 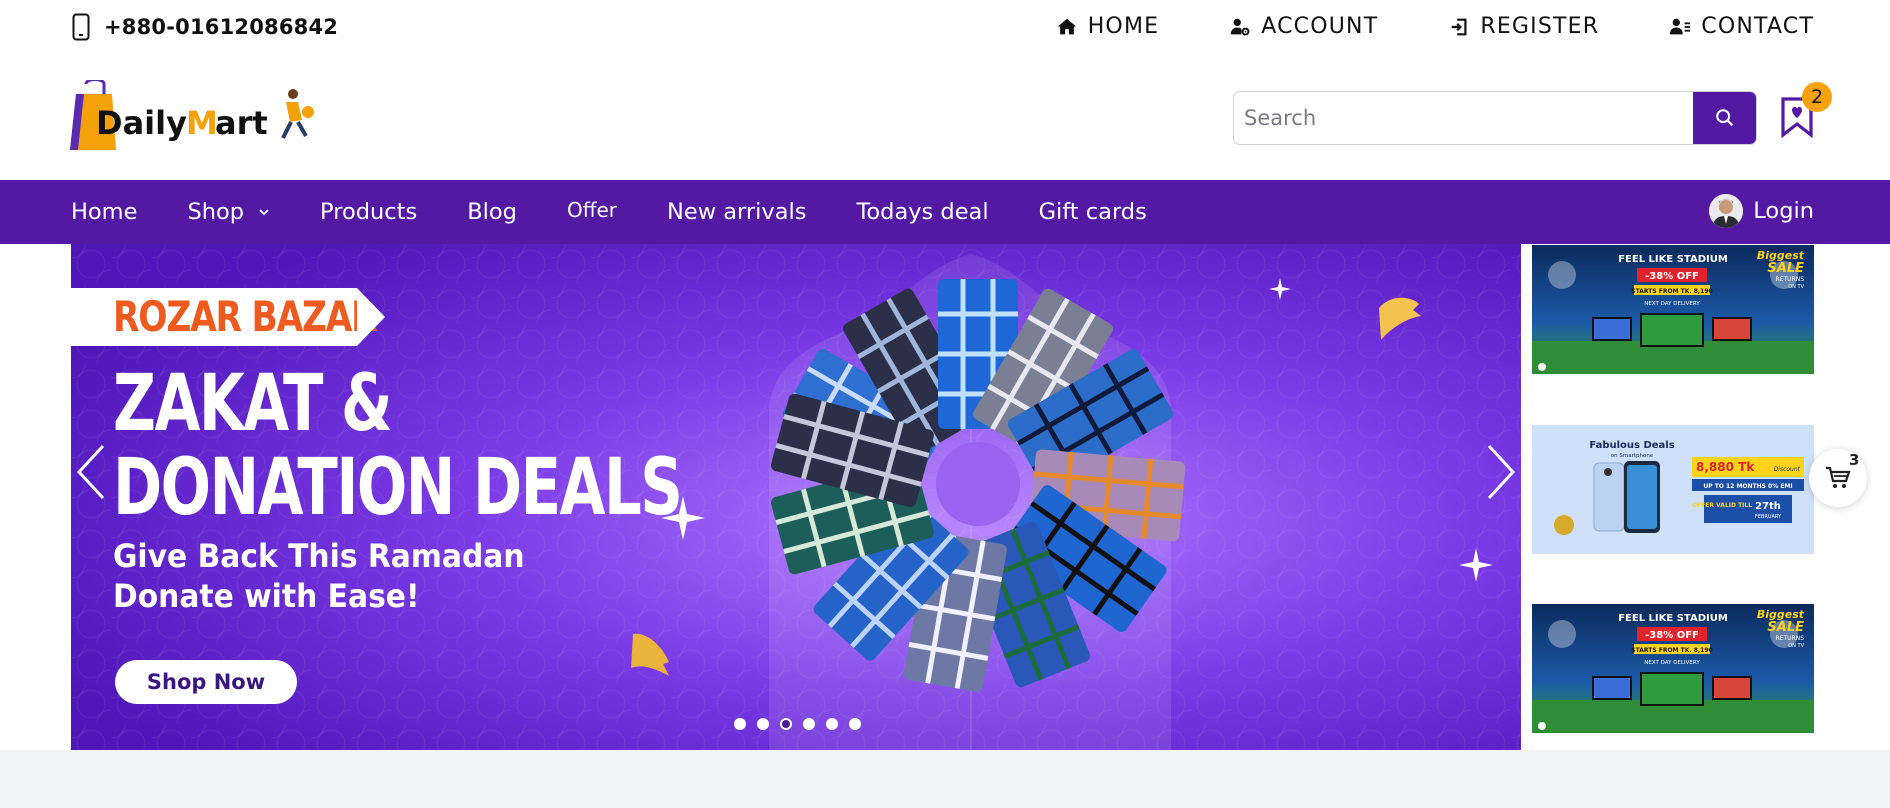 I want to click on hero-headline: ZAKAT & DONATION DEALS, so click(x=398, y=446).